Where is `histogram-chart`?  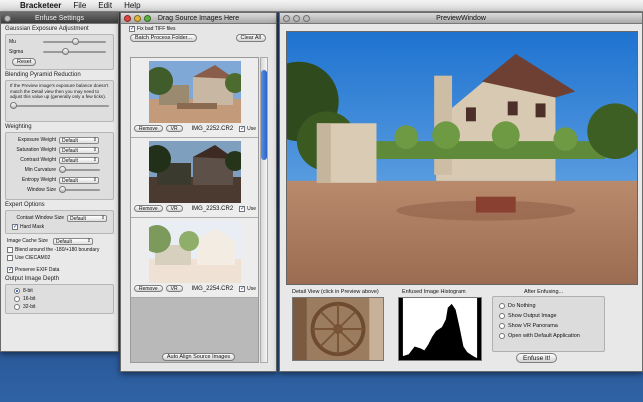
histogram-chart is located at coordinates (440, 329).